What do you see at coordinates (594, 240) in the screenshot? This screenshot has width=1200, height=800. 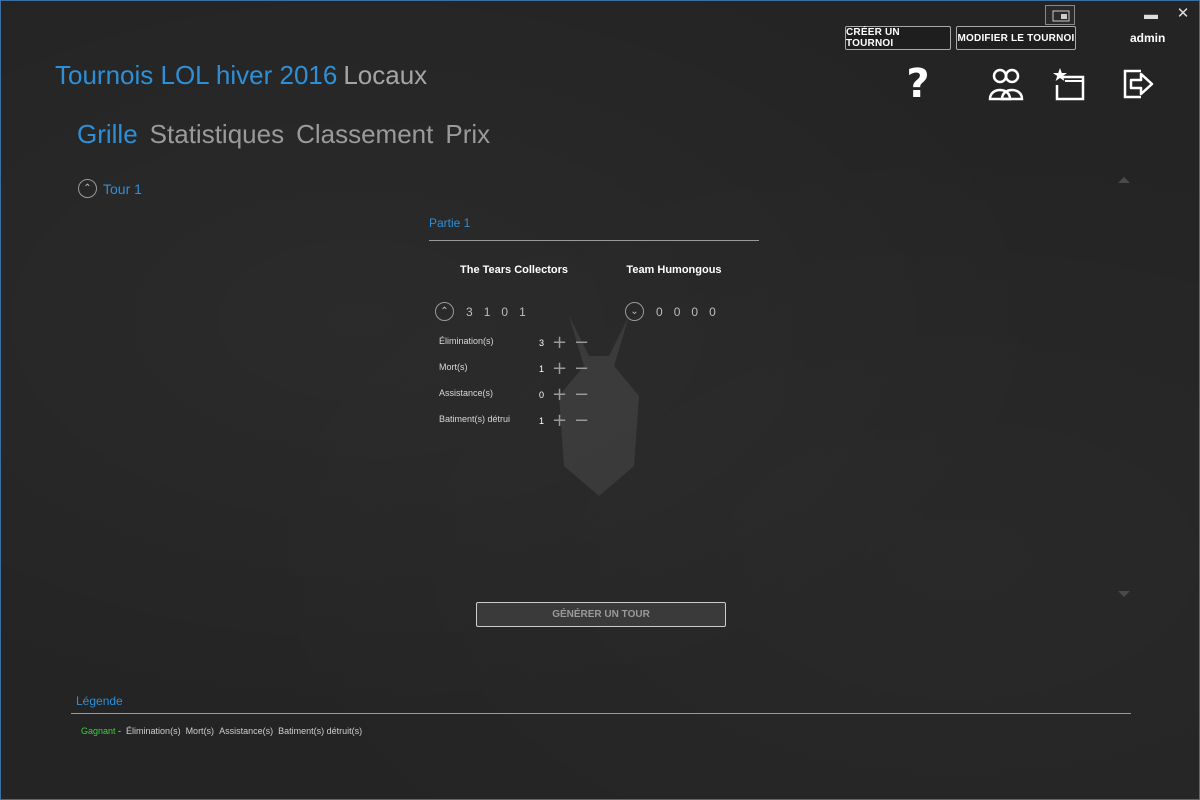 I see `match-divider` at bounding box center [594, 240].